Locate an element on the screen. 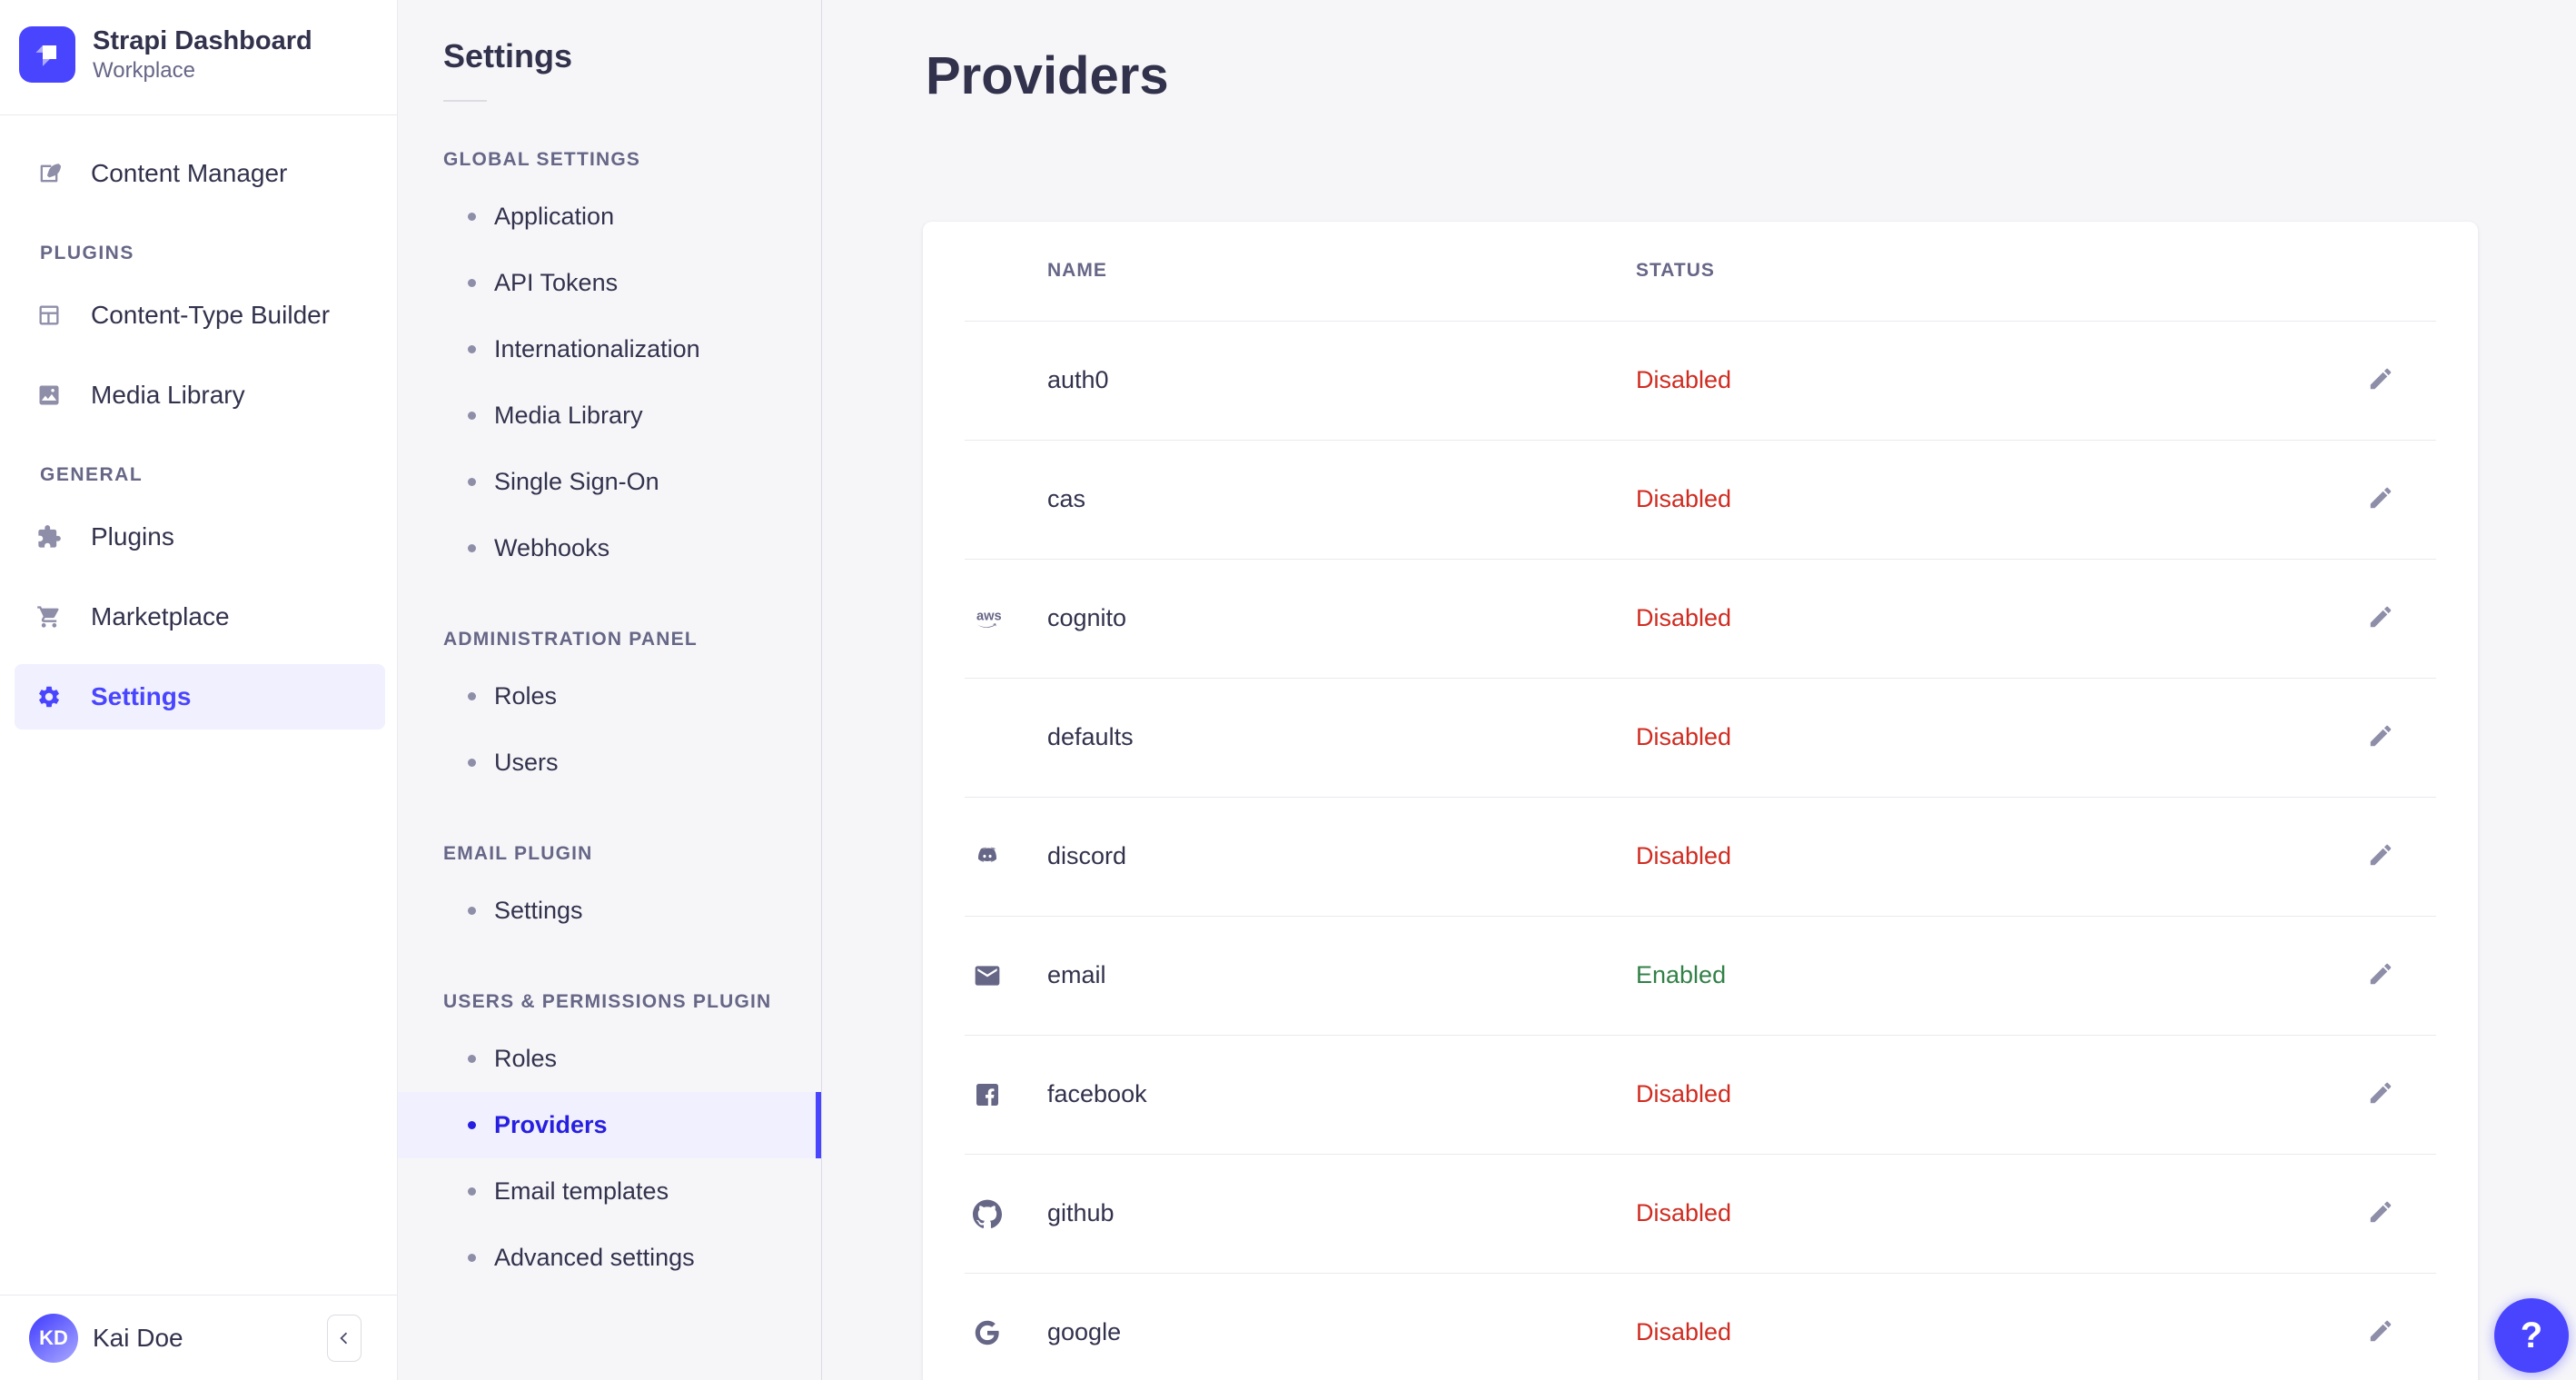 The image size is (2576, 1380). sidebar-item-plugins: Plugins is located at coordinates (200, 537).